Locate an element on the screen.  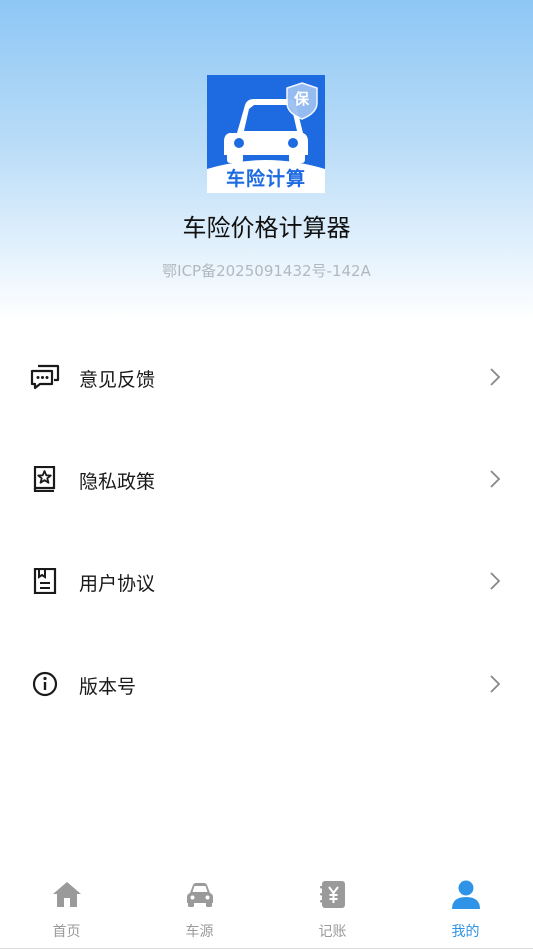
icp-number: 鄂ICP备2025091432号-142A is located at coordinates (266, 271).